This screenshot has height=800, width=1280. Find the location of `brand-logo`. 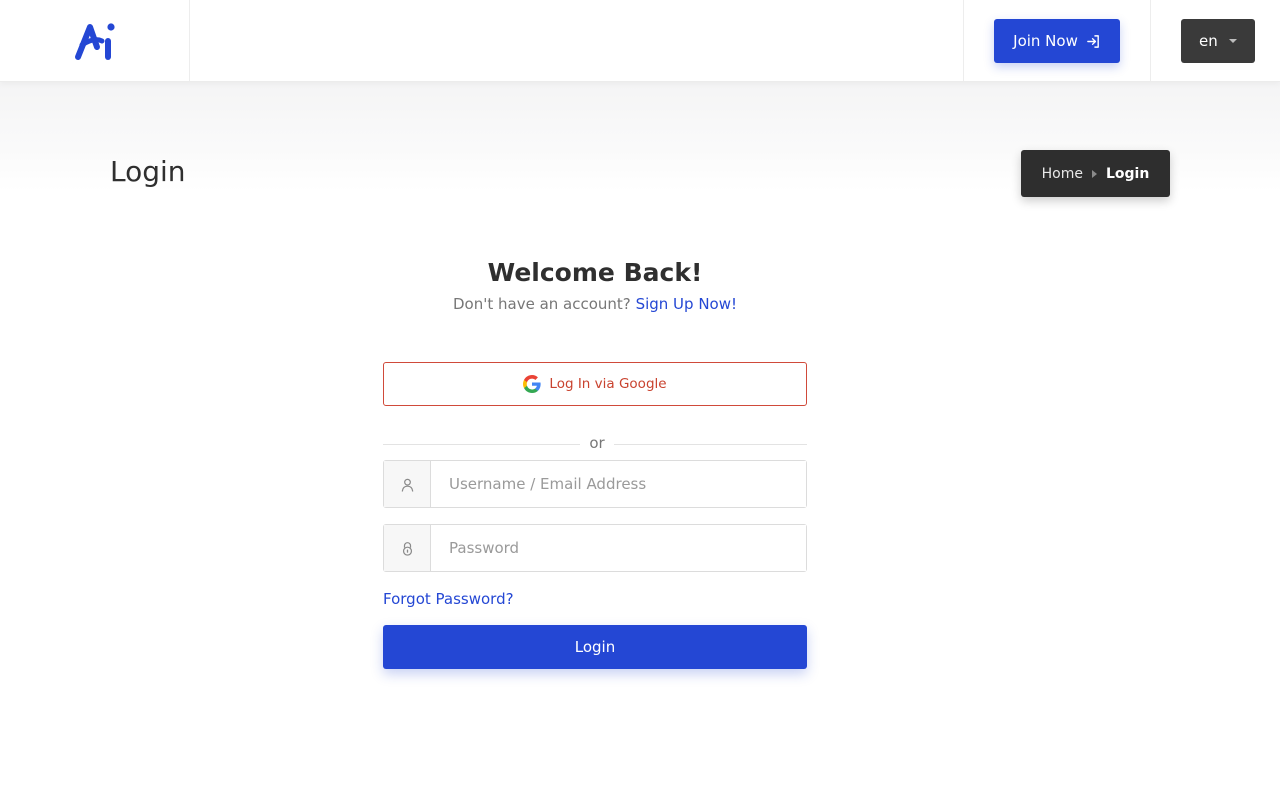

brand-logo is located at coordinates (96, 41).